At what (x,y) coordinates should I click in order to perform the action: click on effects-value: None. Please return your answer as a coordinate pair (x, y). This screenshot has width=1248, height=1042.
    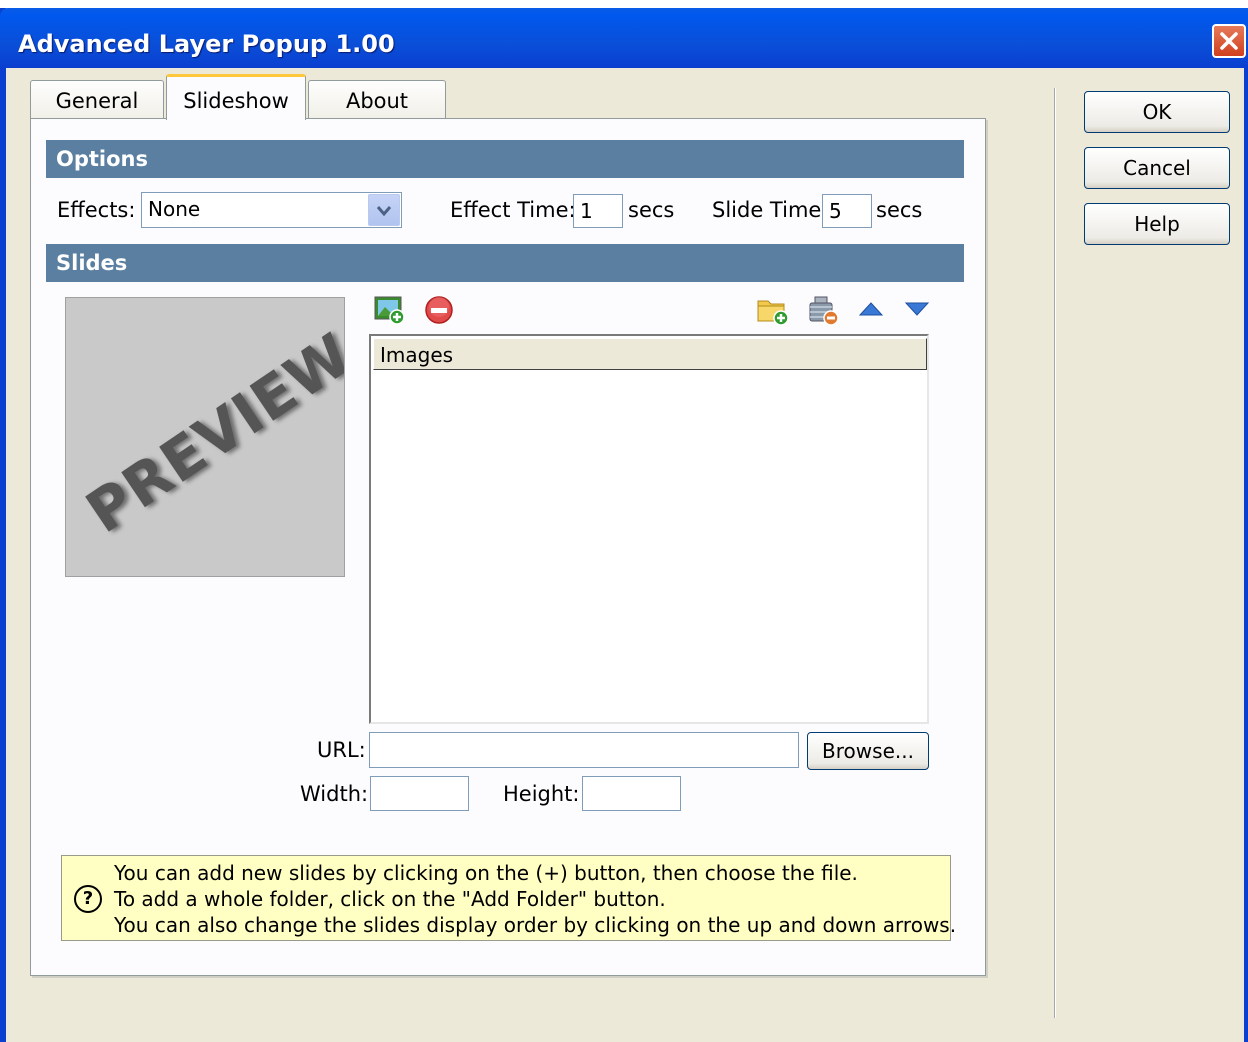
    Looking at the image, I should click on (174, 209).